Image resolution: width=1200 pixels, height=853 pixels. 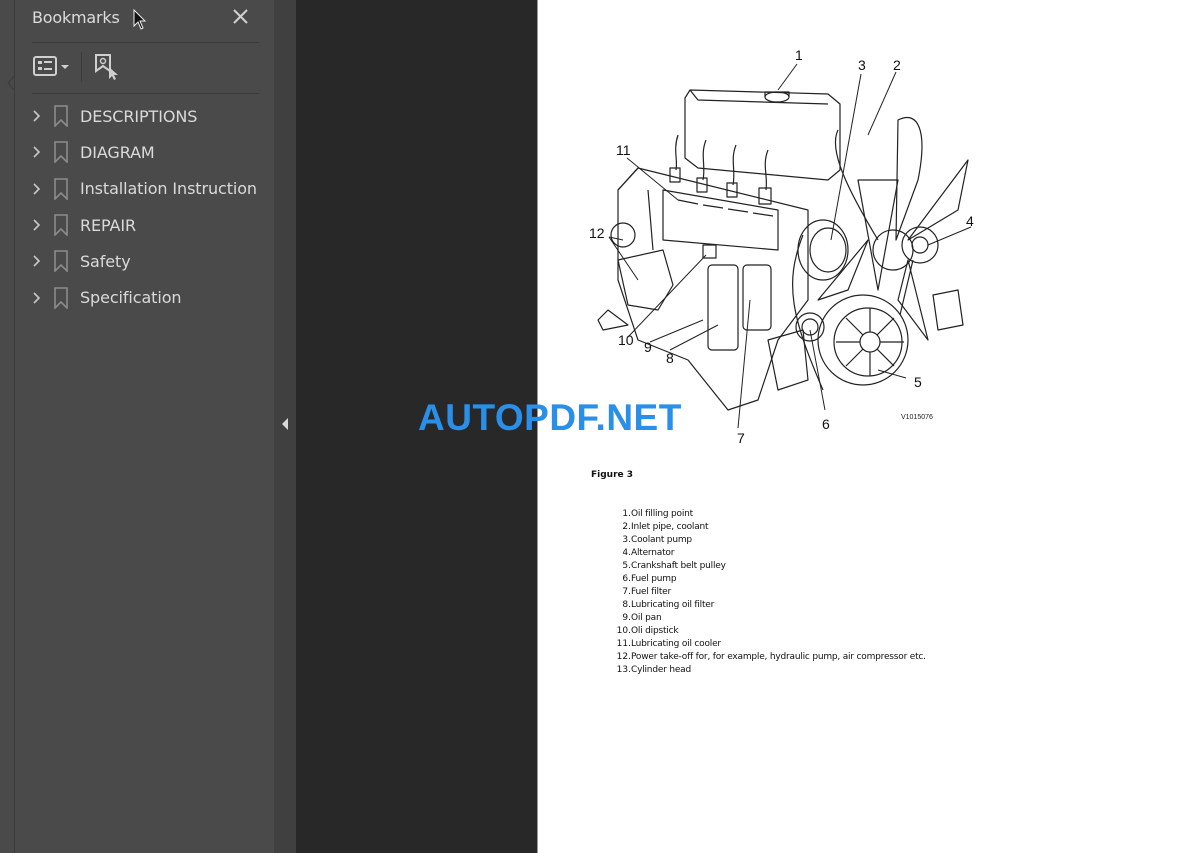 I want to click on parts-list-item: 6. Fuel pump, so click(x=788, y=579).